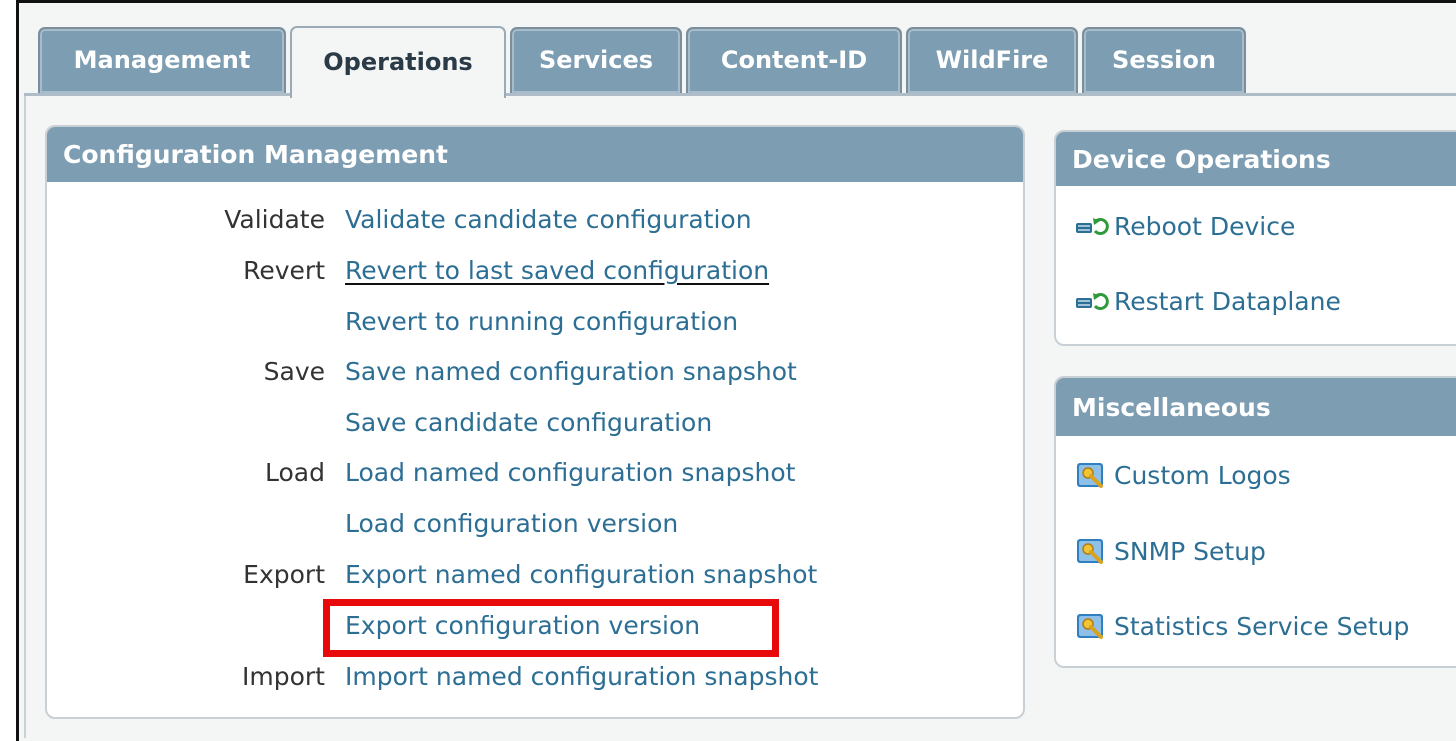 The image size is (1456, 741). I want to click on export-named-snapshot-link: Export named configuration snapshot, so click(581, 574).